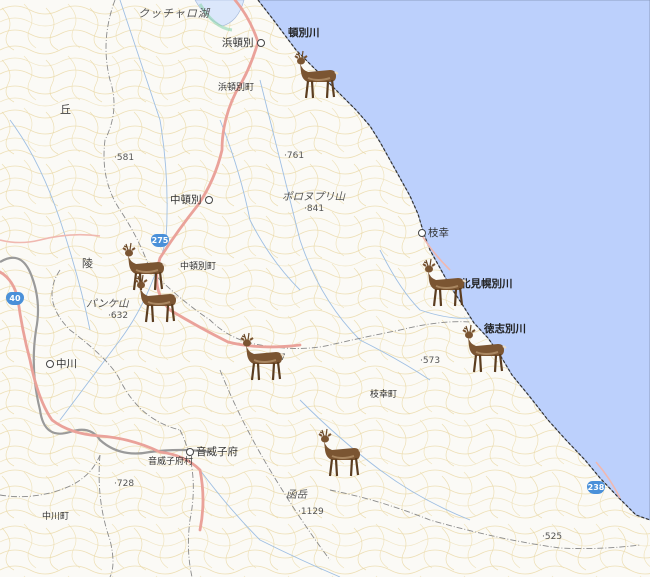 The width and height of the screenshot is (650, 577). What do you see at coordinates (15, 298) in the screenshot?
I see `route-shield-40: 40` at bounding box center [15, 298].